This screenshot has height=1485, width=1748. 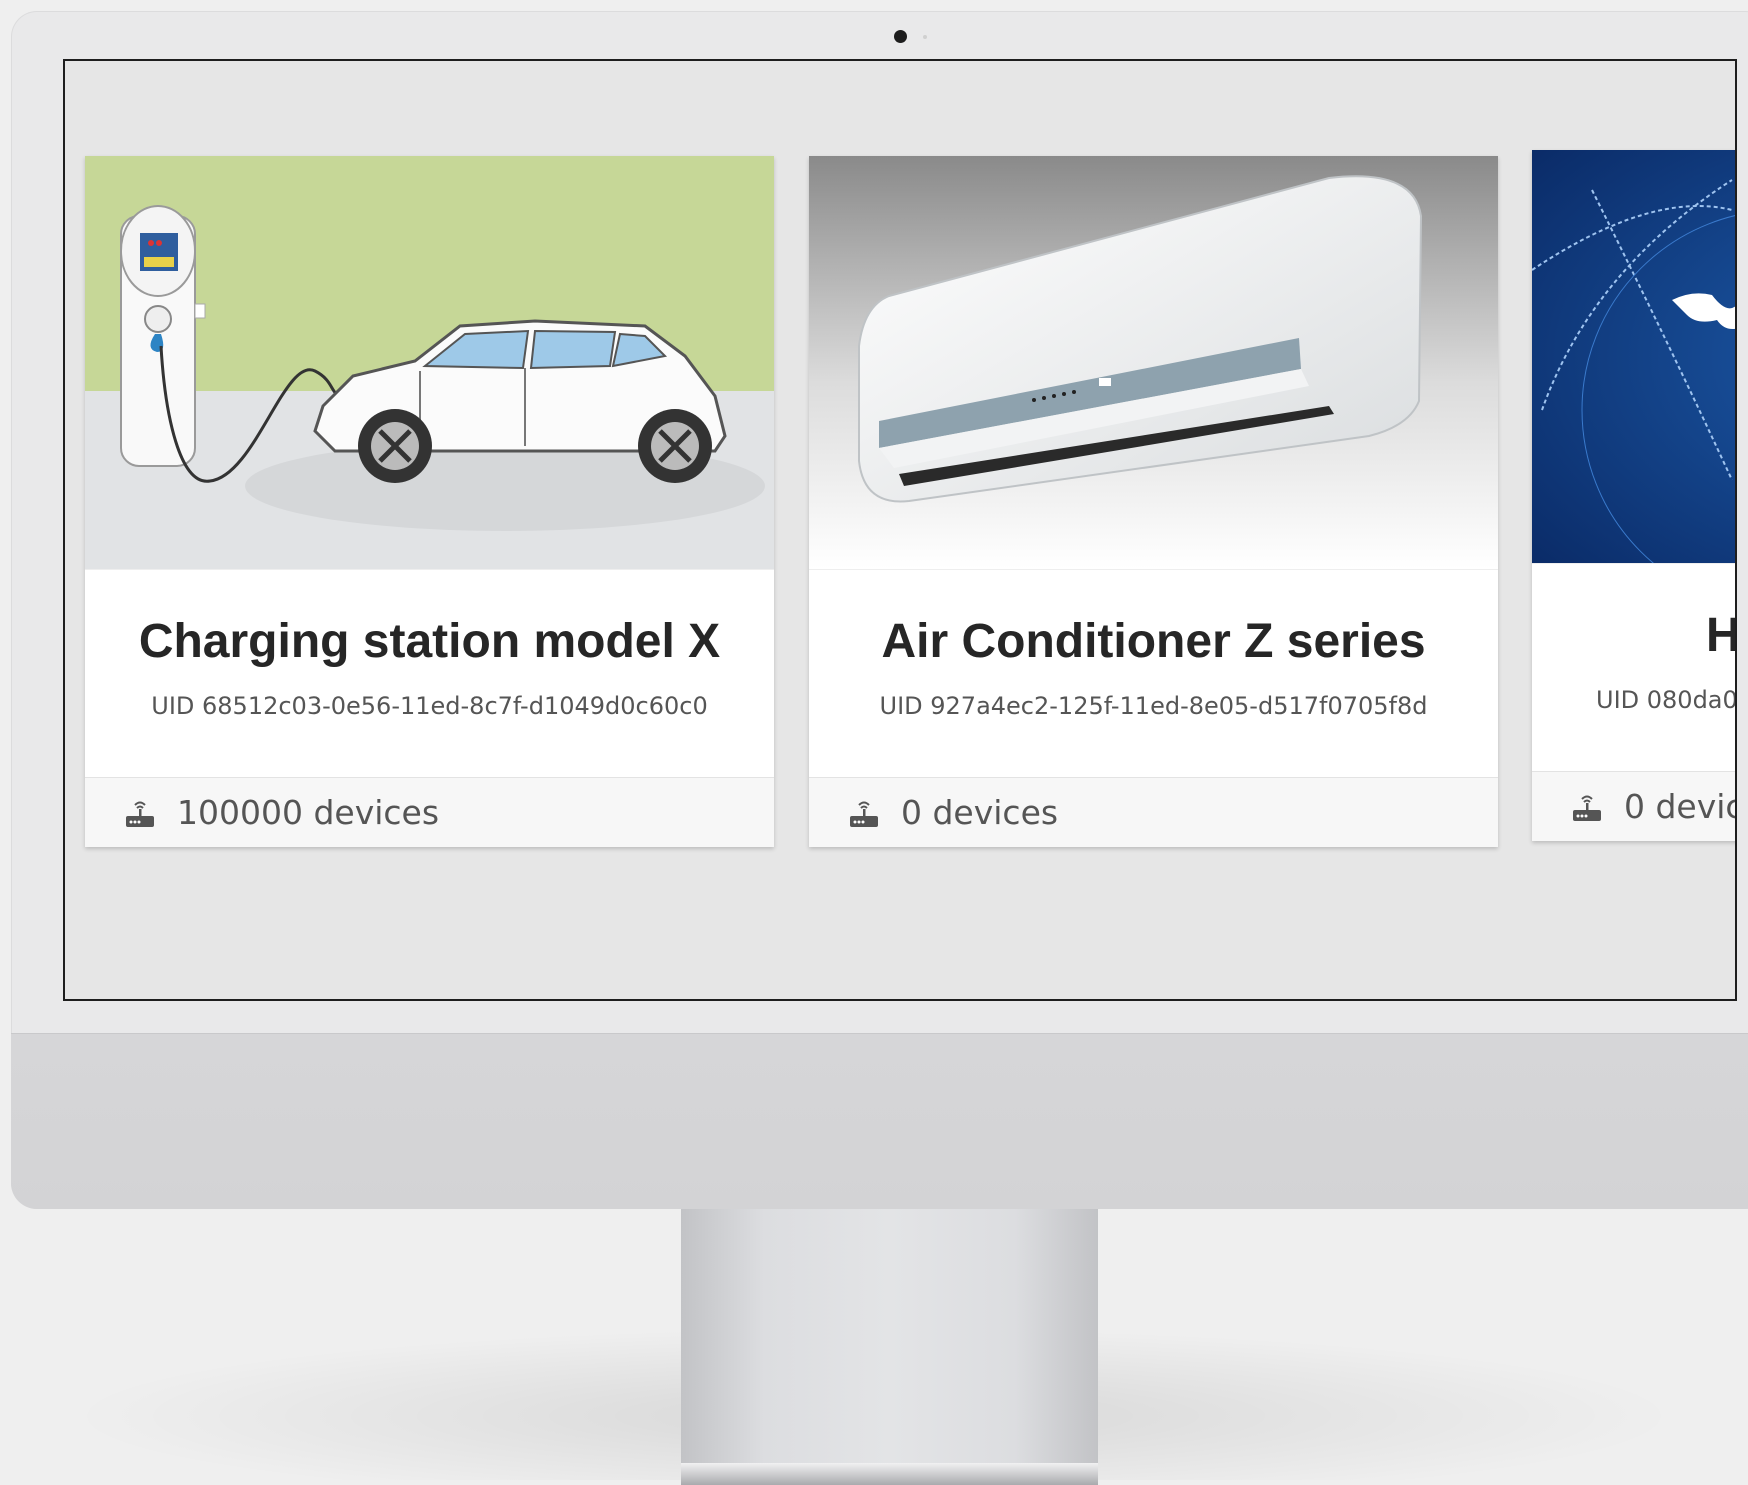 What do you see at coordinates (980, 812) in the screenshot?
I see `device-count: 0 devices` at bounding box center [980, 812].